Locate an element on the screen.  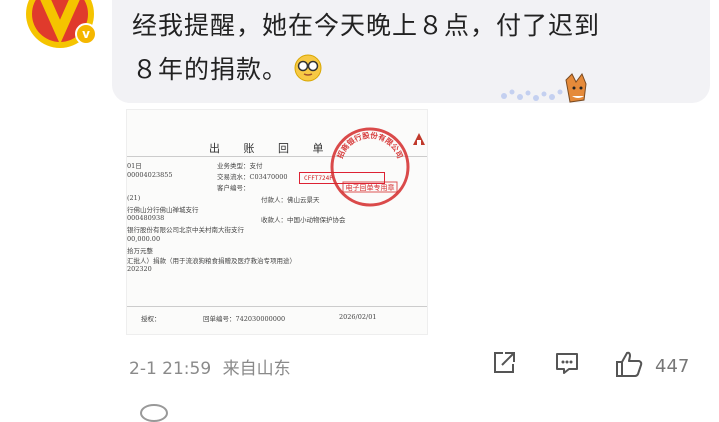
svg-text: 招商银行股份有限公司 is located at coordinates (370, 145).